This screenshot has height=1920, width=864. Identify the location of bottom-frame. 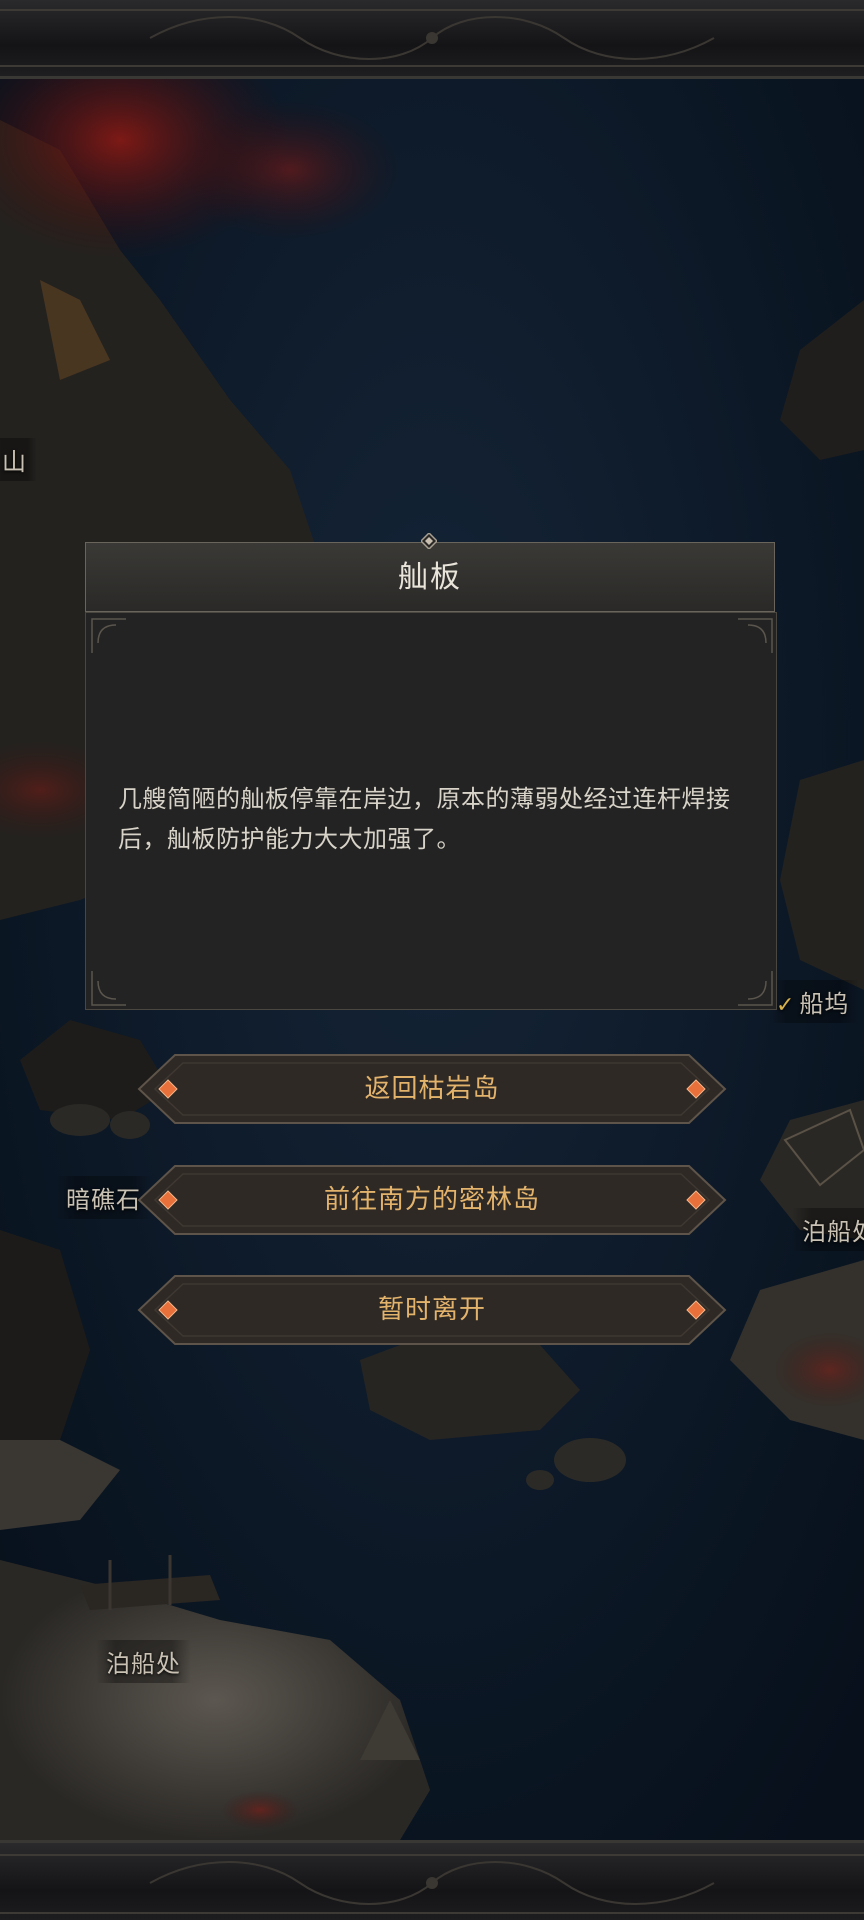
(432, 1880).